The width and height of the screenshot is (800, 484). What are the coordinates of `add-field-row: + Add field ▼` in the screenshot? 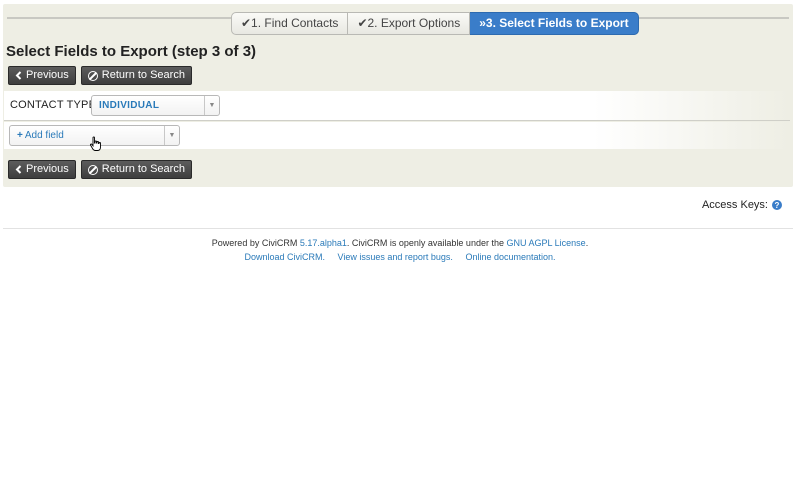 It's located at (397, 135).